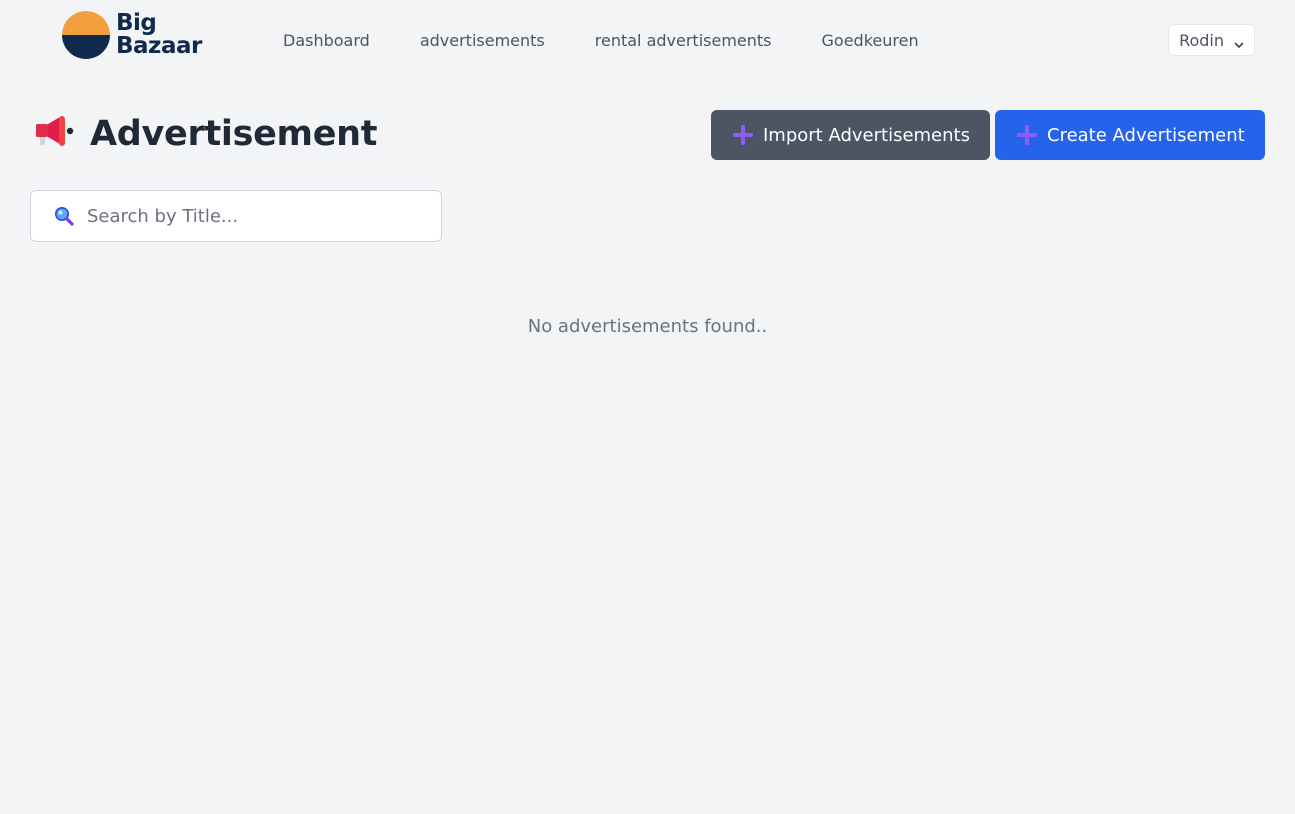 The image size is (1295, 814). I want to click on user-name: Rodin, so click(1201, 40).